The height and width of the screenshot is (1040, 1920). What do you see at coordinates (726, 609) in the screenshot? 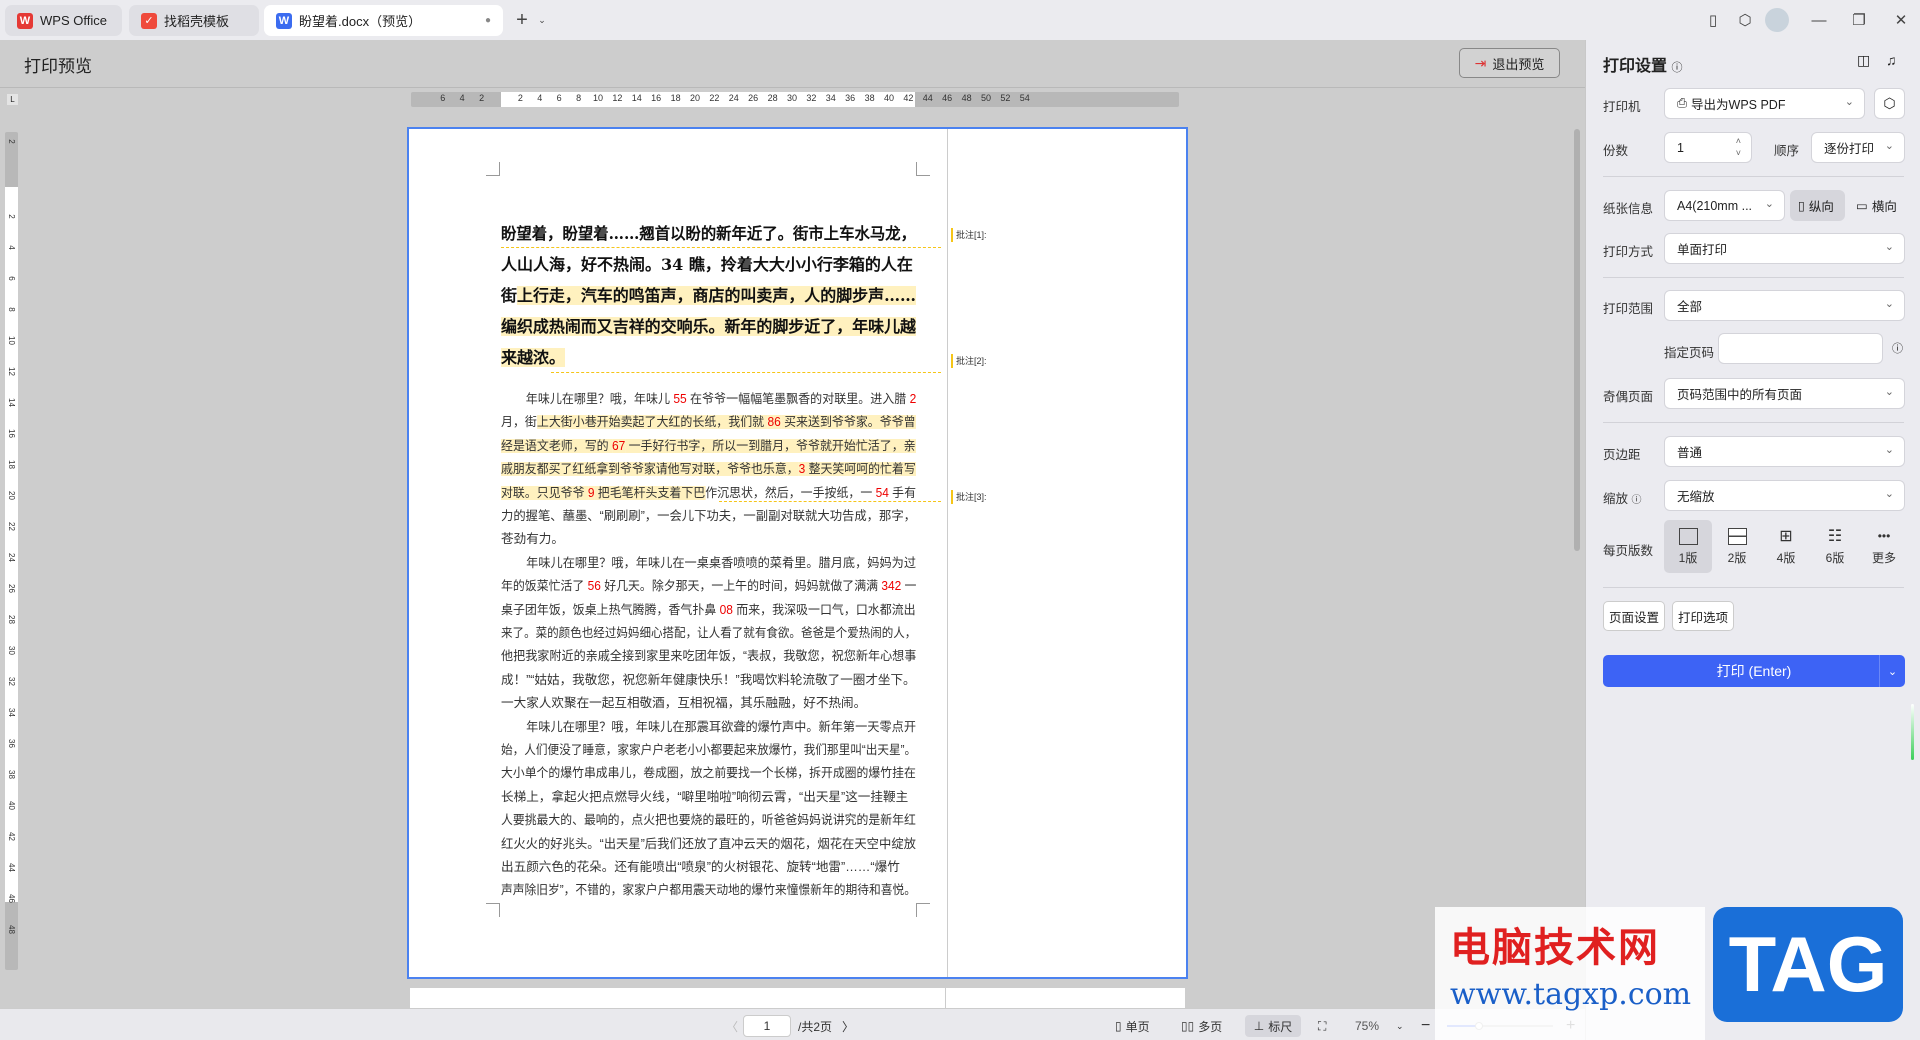
I see `inline-number: 08` at bounding box center [726, 609].